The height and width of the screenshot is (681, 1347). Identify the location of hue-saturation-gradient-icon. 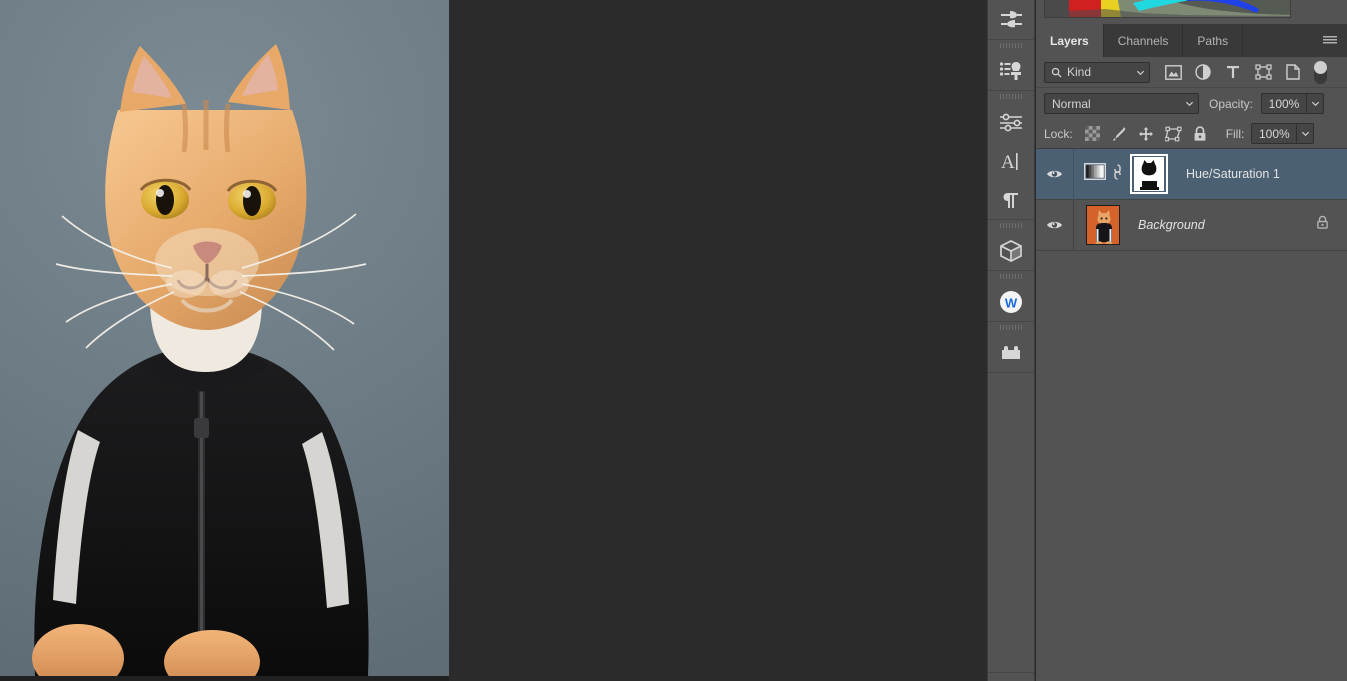
(1095, 173).